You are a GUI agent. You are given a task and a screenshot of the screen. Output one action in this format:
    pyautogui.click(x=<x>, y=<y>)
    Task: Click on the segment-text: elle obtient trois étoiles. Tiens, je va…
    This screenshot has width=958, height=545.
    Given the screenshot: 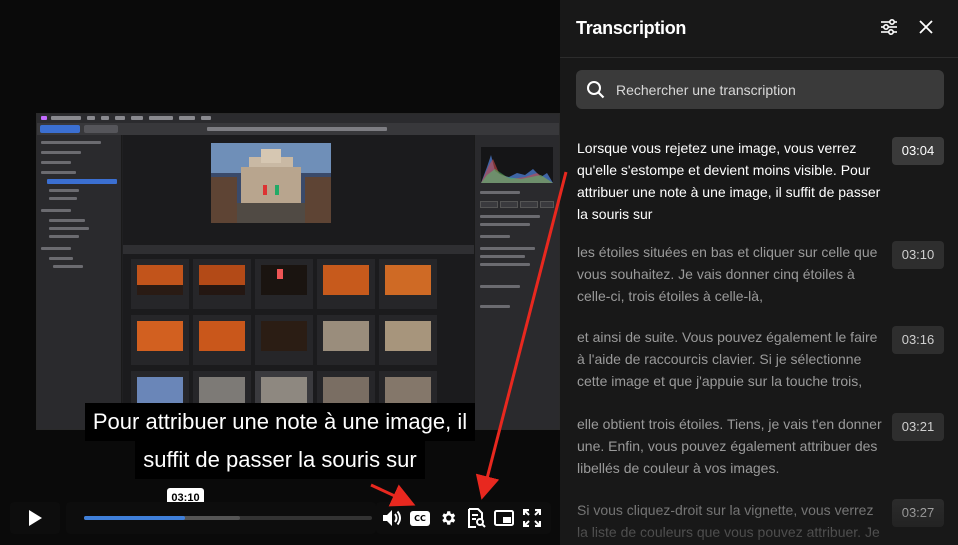 What is the action you would take?
    pyautogui.click(x=729, y=446)
    